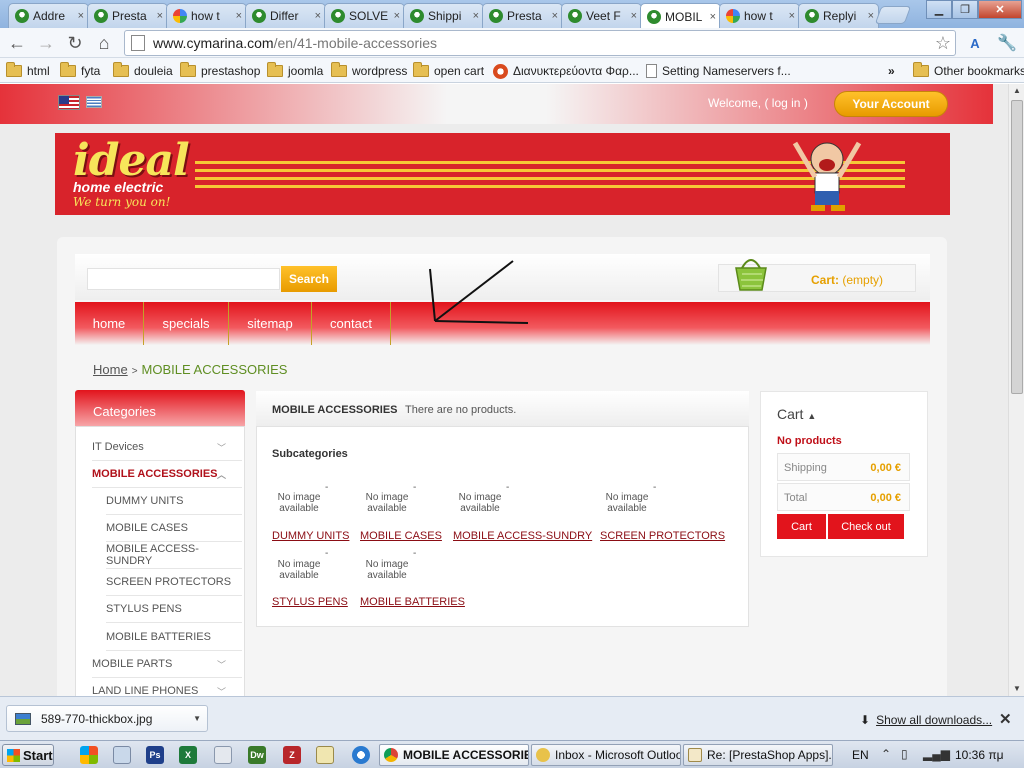 This screenshot has height=768, width=1024. What do you see at coordinates (943, 43) in the screenshot?
I see `bookmark-star-icon: ☆` at bounding box center [943, 43].